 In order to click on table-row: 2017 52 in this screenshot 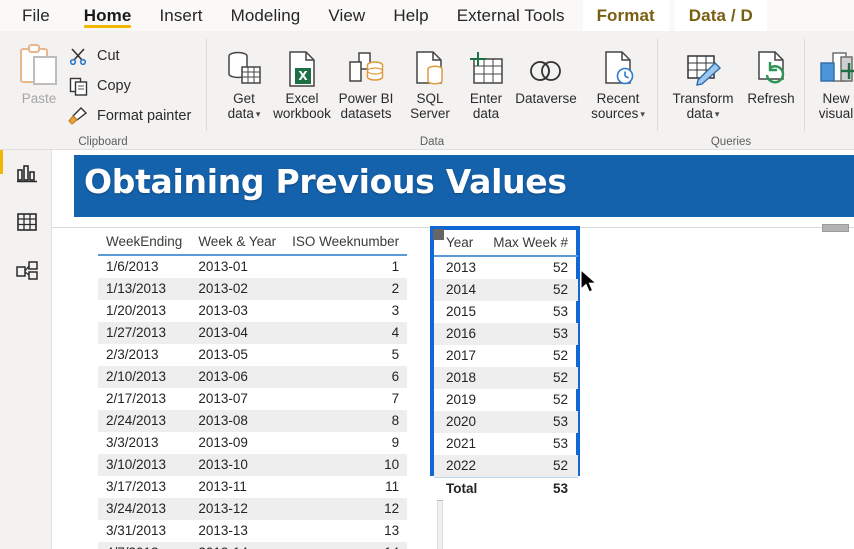, I will do `click(506, 356)`.